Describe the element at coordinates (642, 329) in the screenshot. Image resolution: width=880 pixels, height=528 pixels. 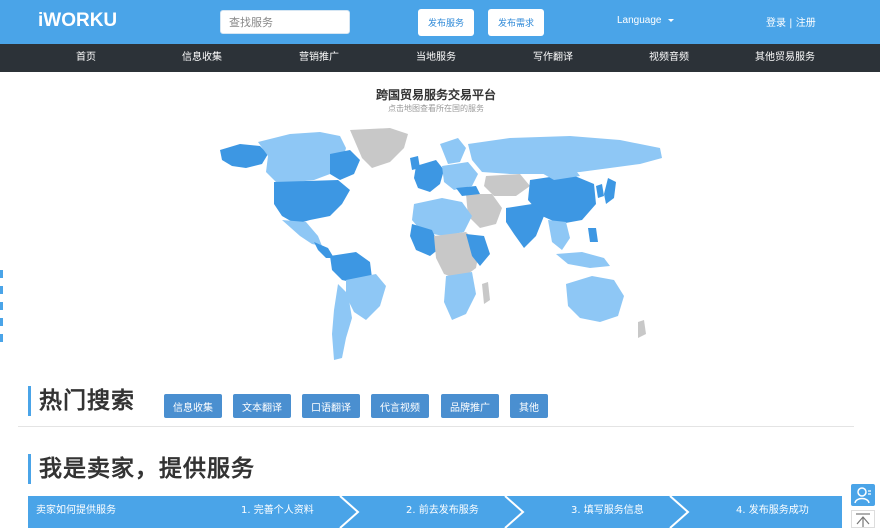
I see `map-region-new-zealand` at that location.